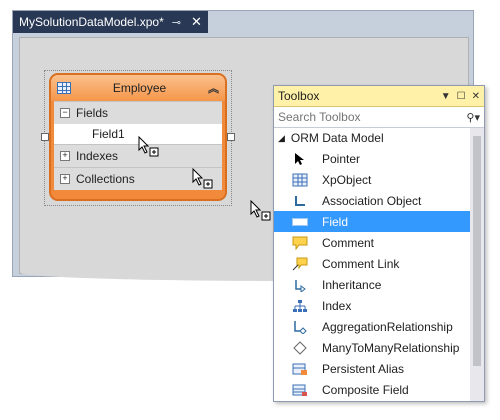 This screenshot has height=420, width=500. I want to click on toolbox-item-label: AggregationRelationship, so click(387, 326).